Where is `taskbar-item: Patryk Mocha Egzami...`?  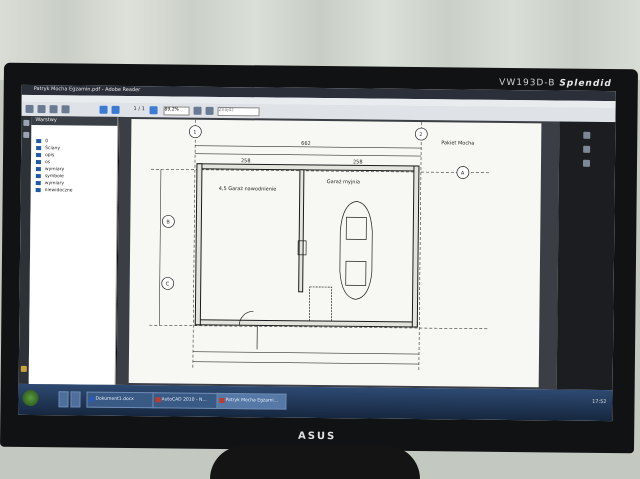 taskbar-item: Patryk Mocha Egzami... is located at coordinates (251, 401).